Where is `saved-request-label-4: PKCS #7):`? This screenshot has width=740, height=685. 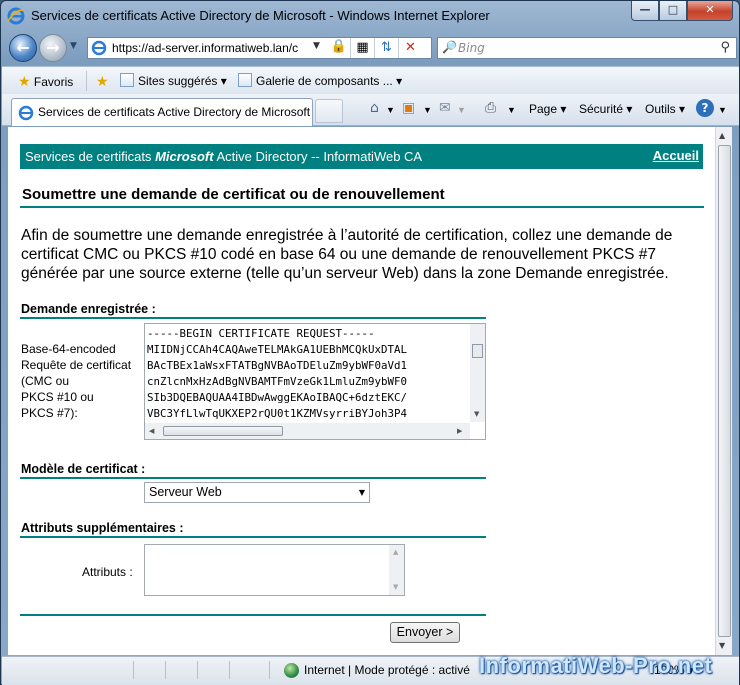 saved-request-label-4: PKCS #7): is located at coordinates (49, 413).